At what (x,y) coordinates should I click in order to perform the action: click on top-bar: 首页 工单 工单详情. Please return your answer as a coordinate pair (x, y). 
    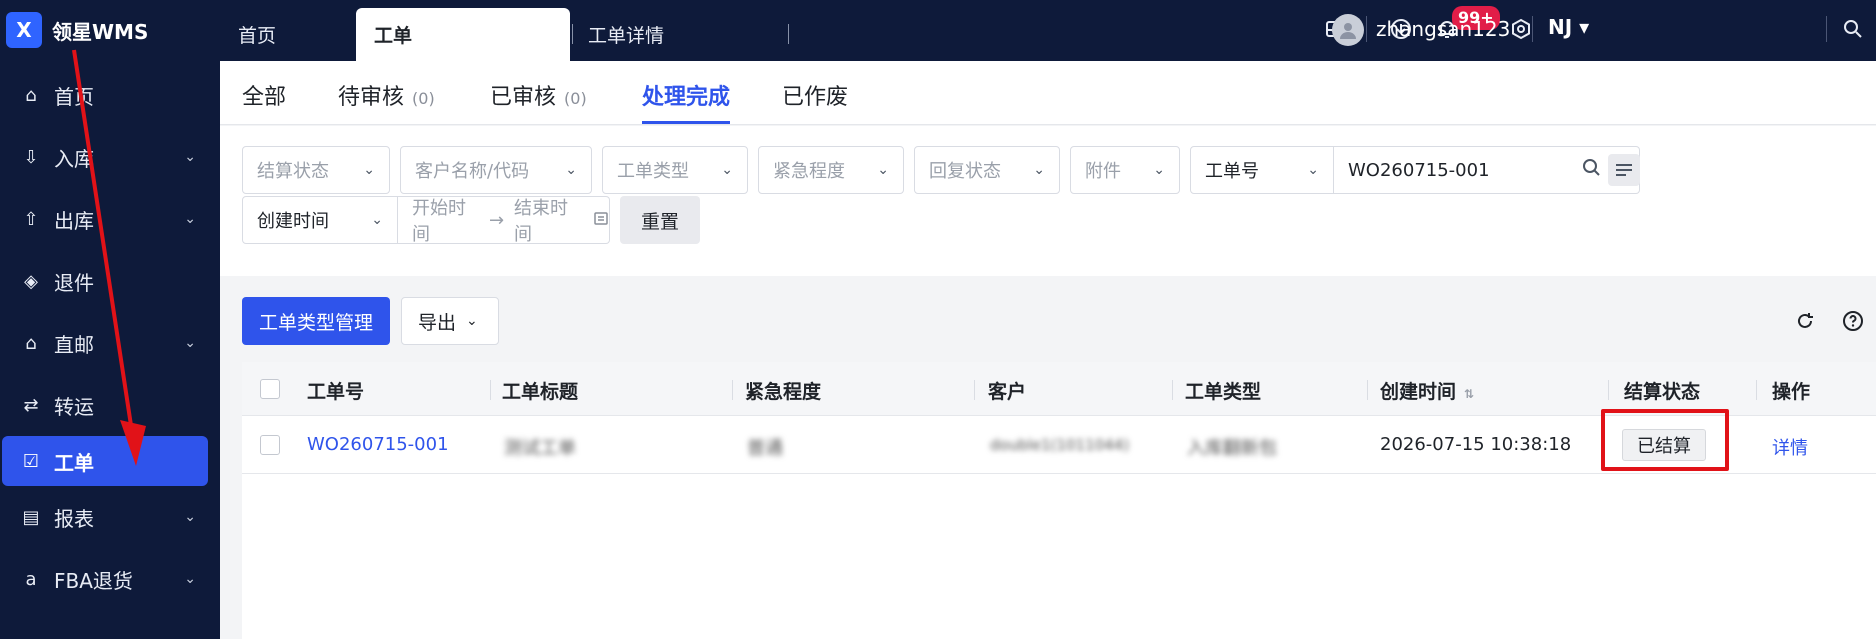
    Looking at the image, I should click on (1048, 30).